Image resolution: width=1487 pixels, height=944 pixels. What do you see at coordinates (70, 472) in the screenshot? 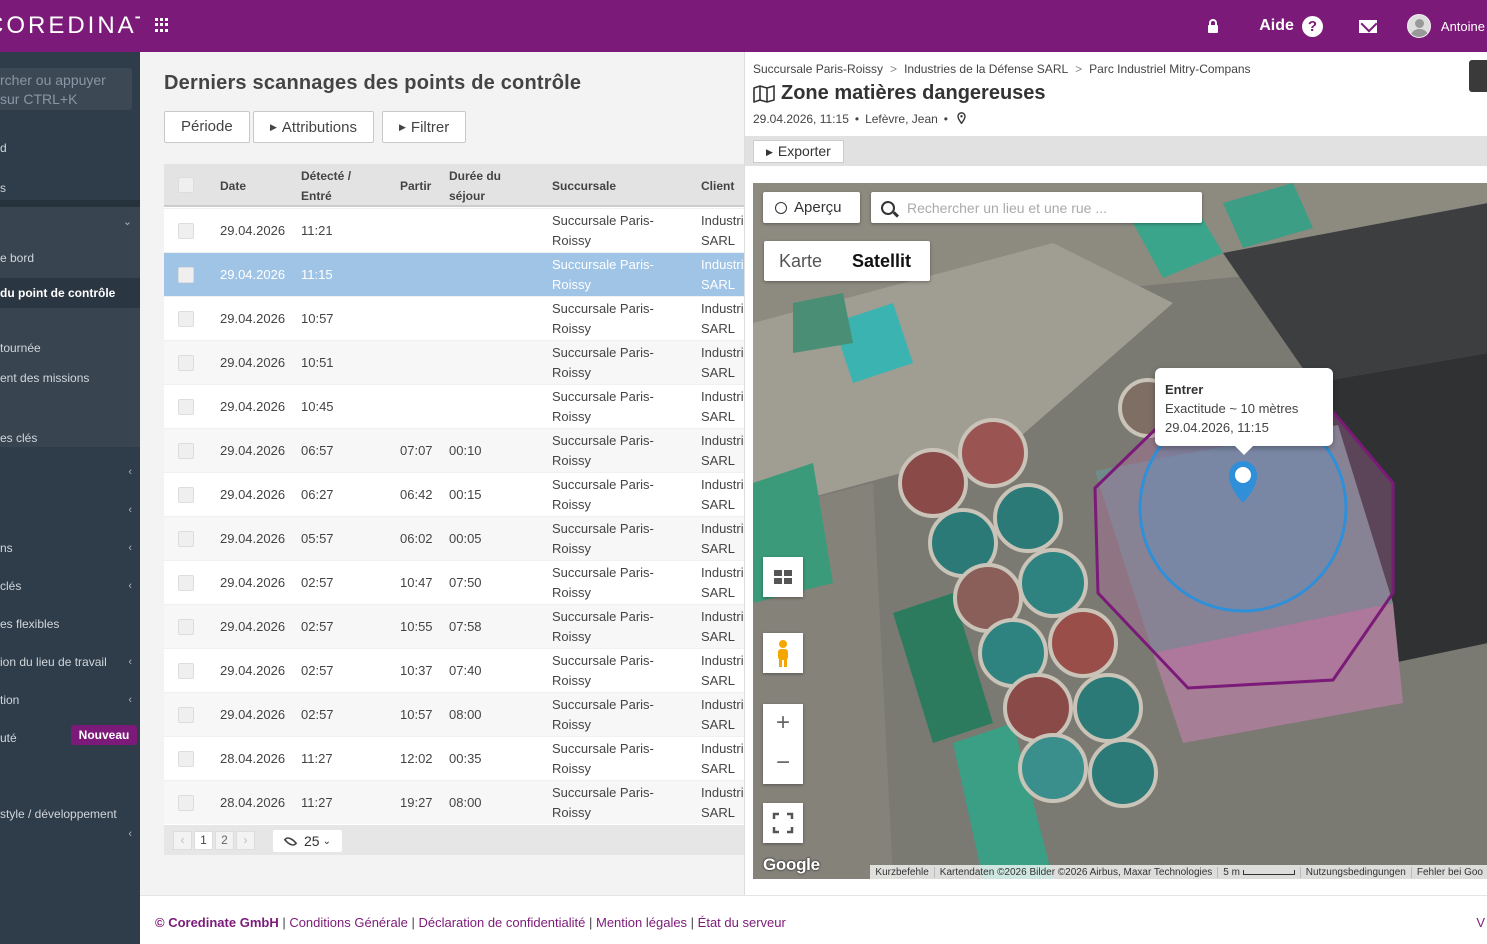
I see `sidebar-item-8: ‹` at bounding box center [70, 472].